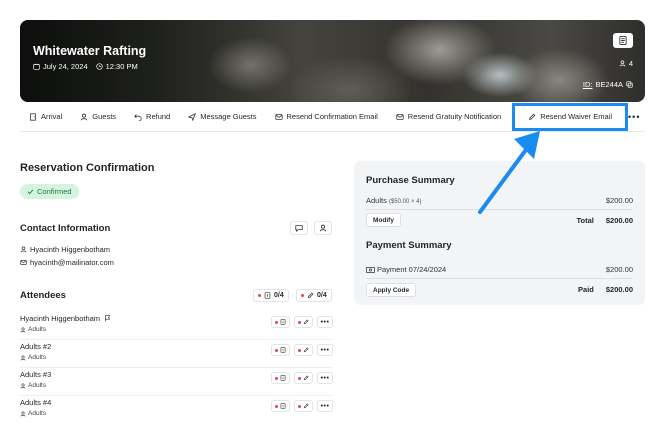 The width and height of the screenshot is (670, 434). I want to click on attendee-row: Adults #4 Adults •••, so click(176, 410).